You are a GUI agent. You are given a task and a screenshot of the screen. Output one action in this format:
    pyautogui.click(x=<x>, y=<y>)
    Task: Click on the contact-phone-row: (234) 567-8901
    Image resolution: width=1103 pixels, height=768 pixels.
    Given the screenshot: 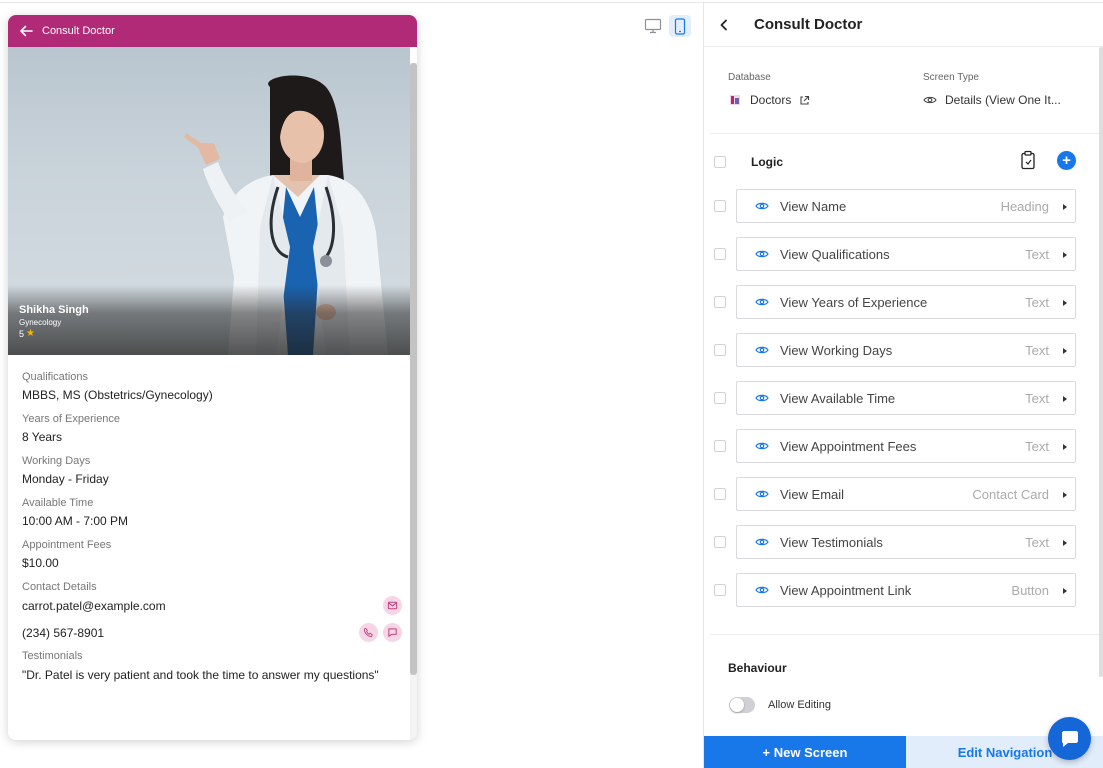 What is the action you would take?
    pyautogui.click(x=212, y=633)
    